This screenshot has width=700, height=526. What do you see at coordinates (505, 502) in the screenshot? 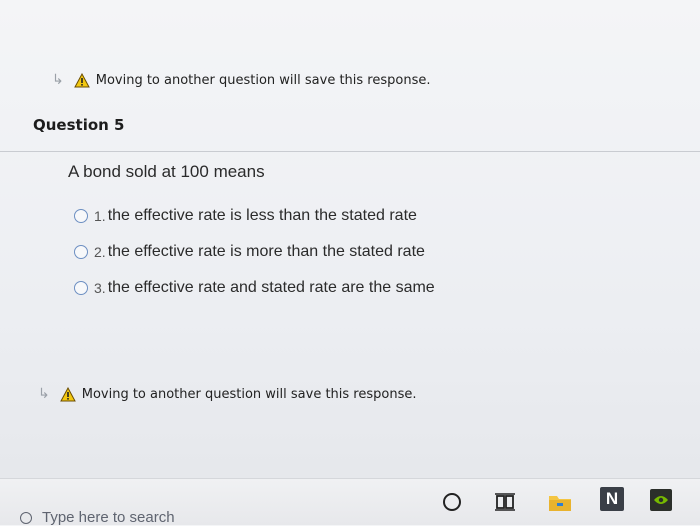
I see `task-view-icon` at bounding box center [505, 502].